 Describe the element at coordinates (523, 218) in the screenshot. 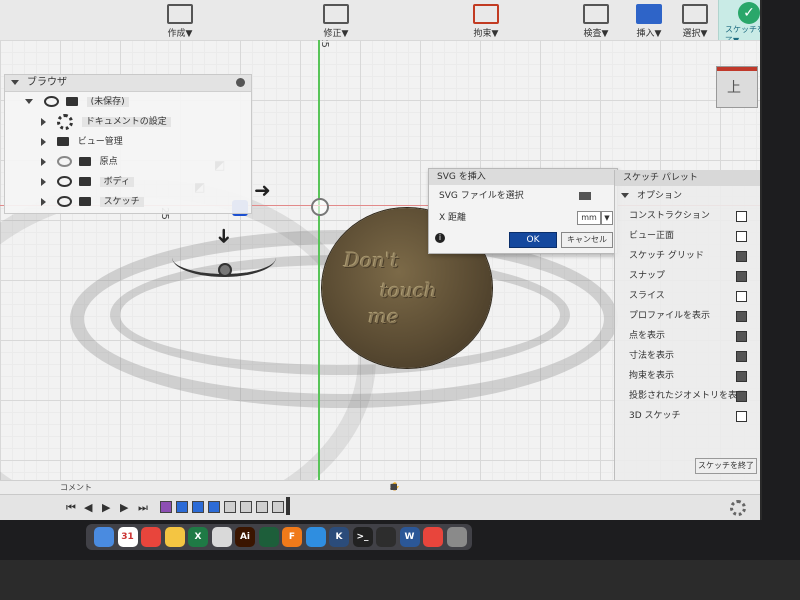

I see `x-distance-row: X 距離 mm ▼` at that location.